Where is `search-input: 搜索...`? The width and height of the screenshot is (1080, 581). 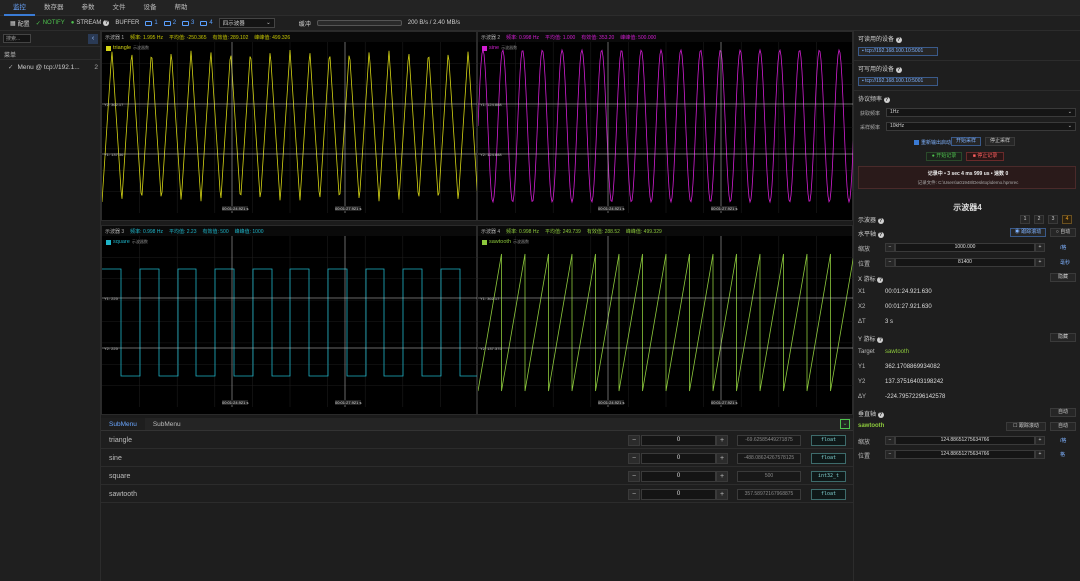 search-input: 搜索... is located at coordinates (17, 38).